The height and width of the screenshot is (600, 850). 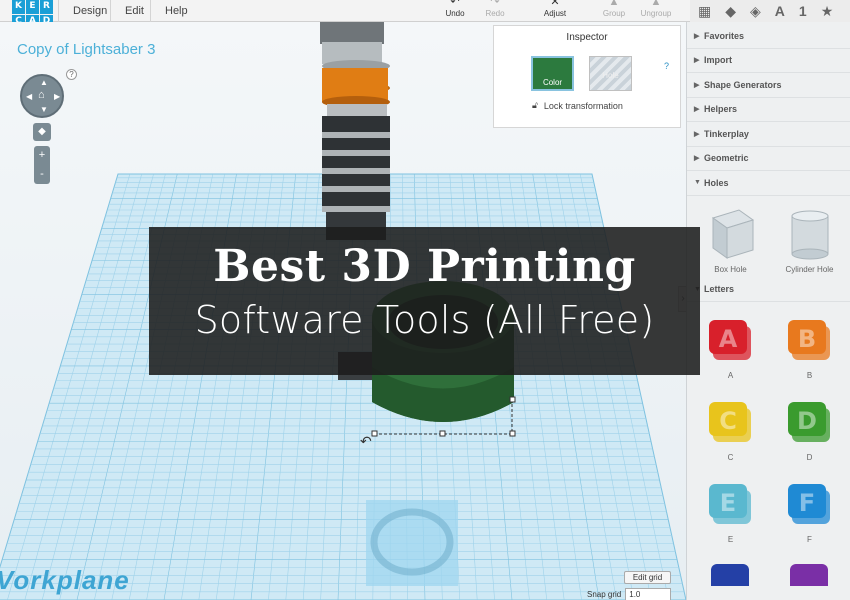 I want to click on shape-letter-b: BB, so click(x=809, y=343).